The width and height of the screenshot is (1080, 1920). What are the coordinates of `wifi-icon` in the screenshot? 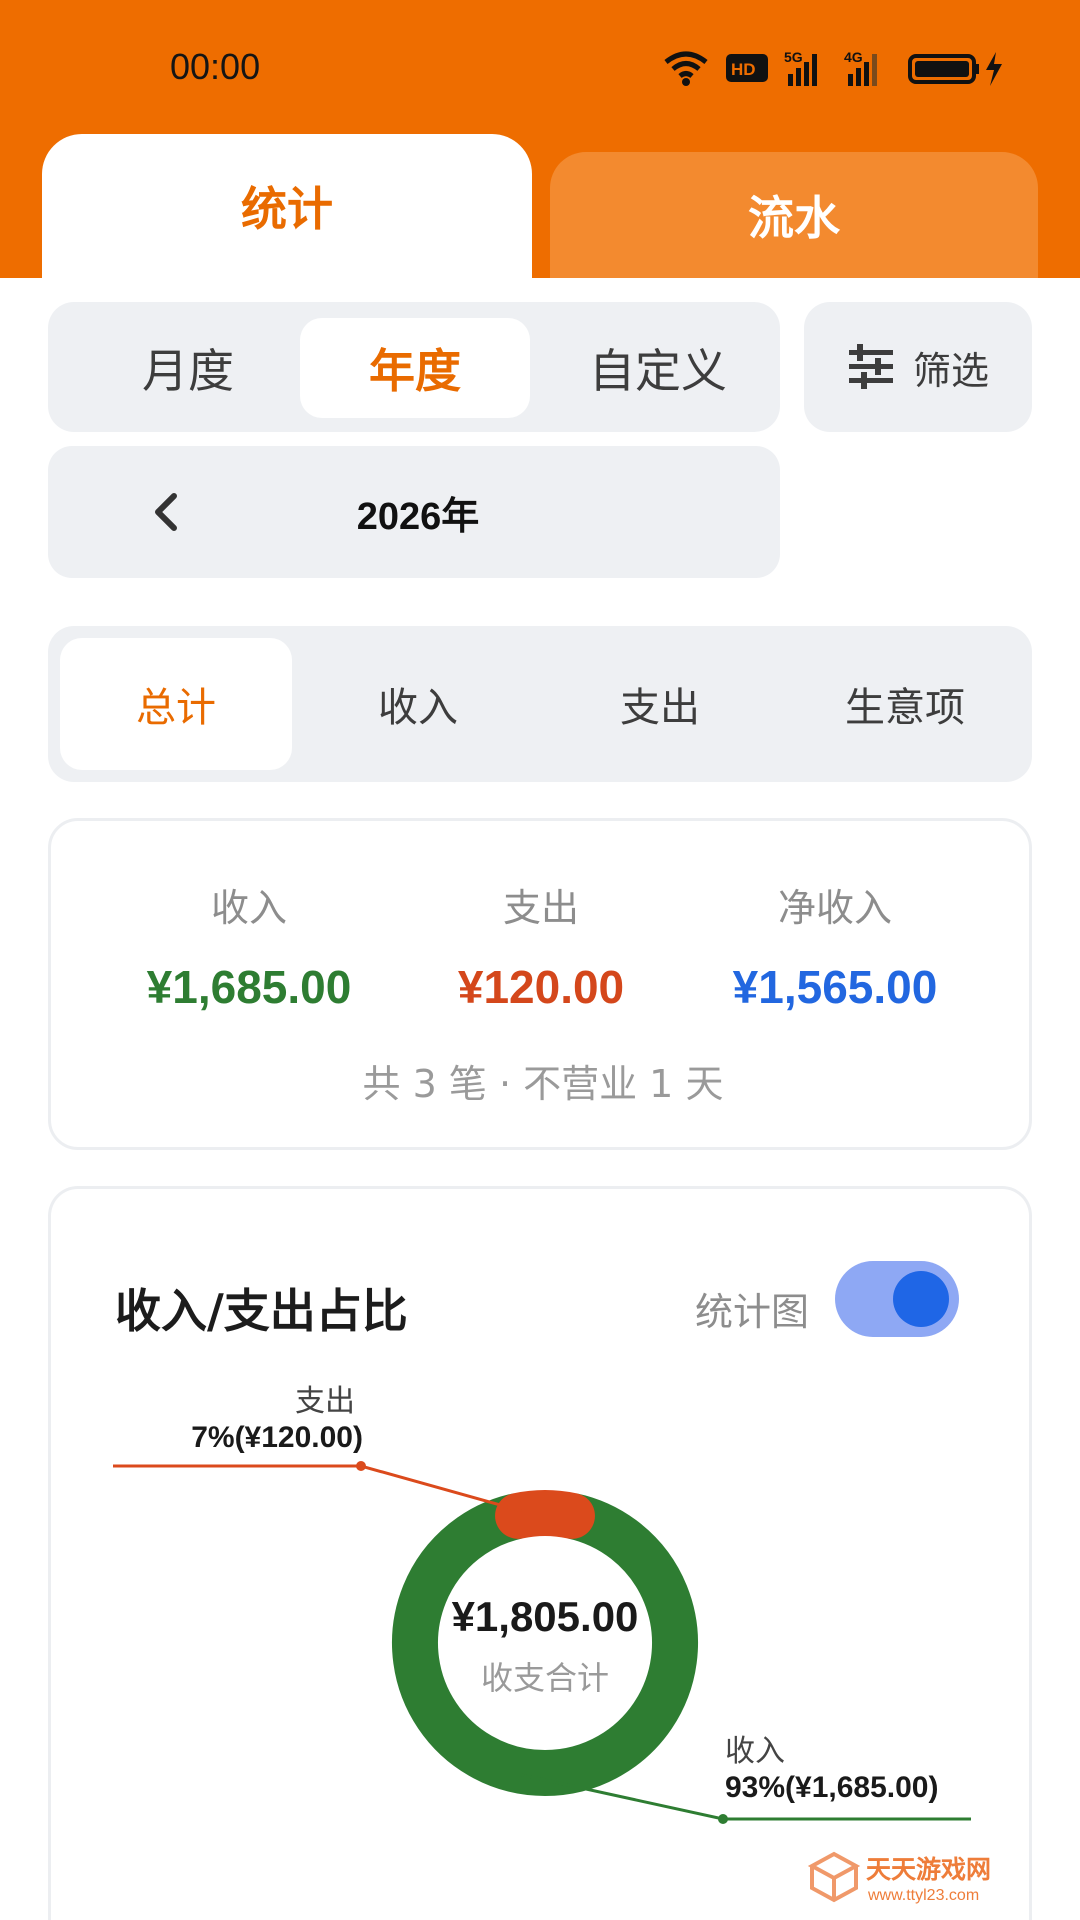 It's located at (686, 68).